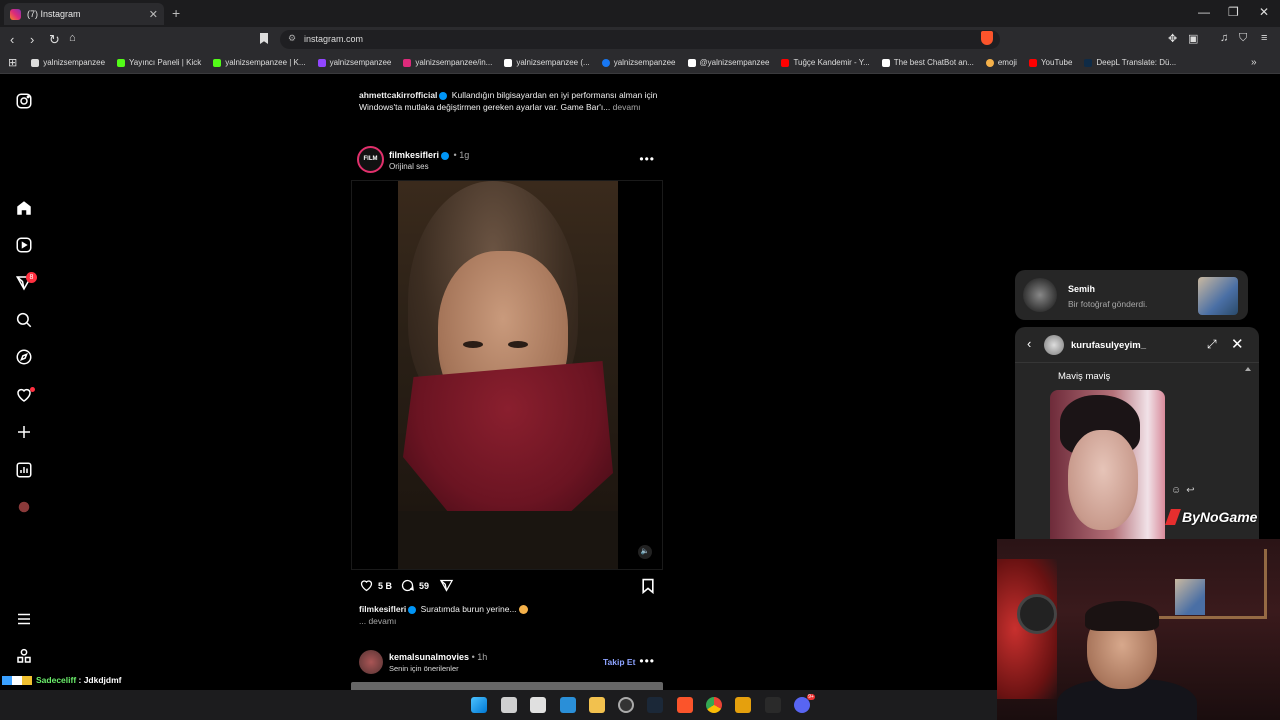 Image resolution: width=1280 pixels, height=720 pixels. What do you see at coordinates (12, 39) in the screenshot?
I see `back-icon: ‹` at bounding box center [12, 39].